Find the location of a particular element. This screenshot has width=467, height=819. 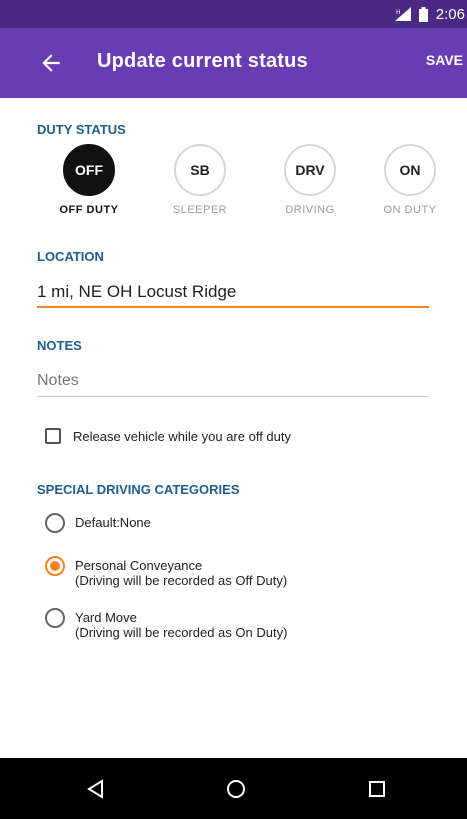

release-vehicle-checkbox-row: Release vehicle while you are off duty is located at coordinates (168, 436).